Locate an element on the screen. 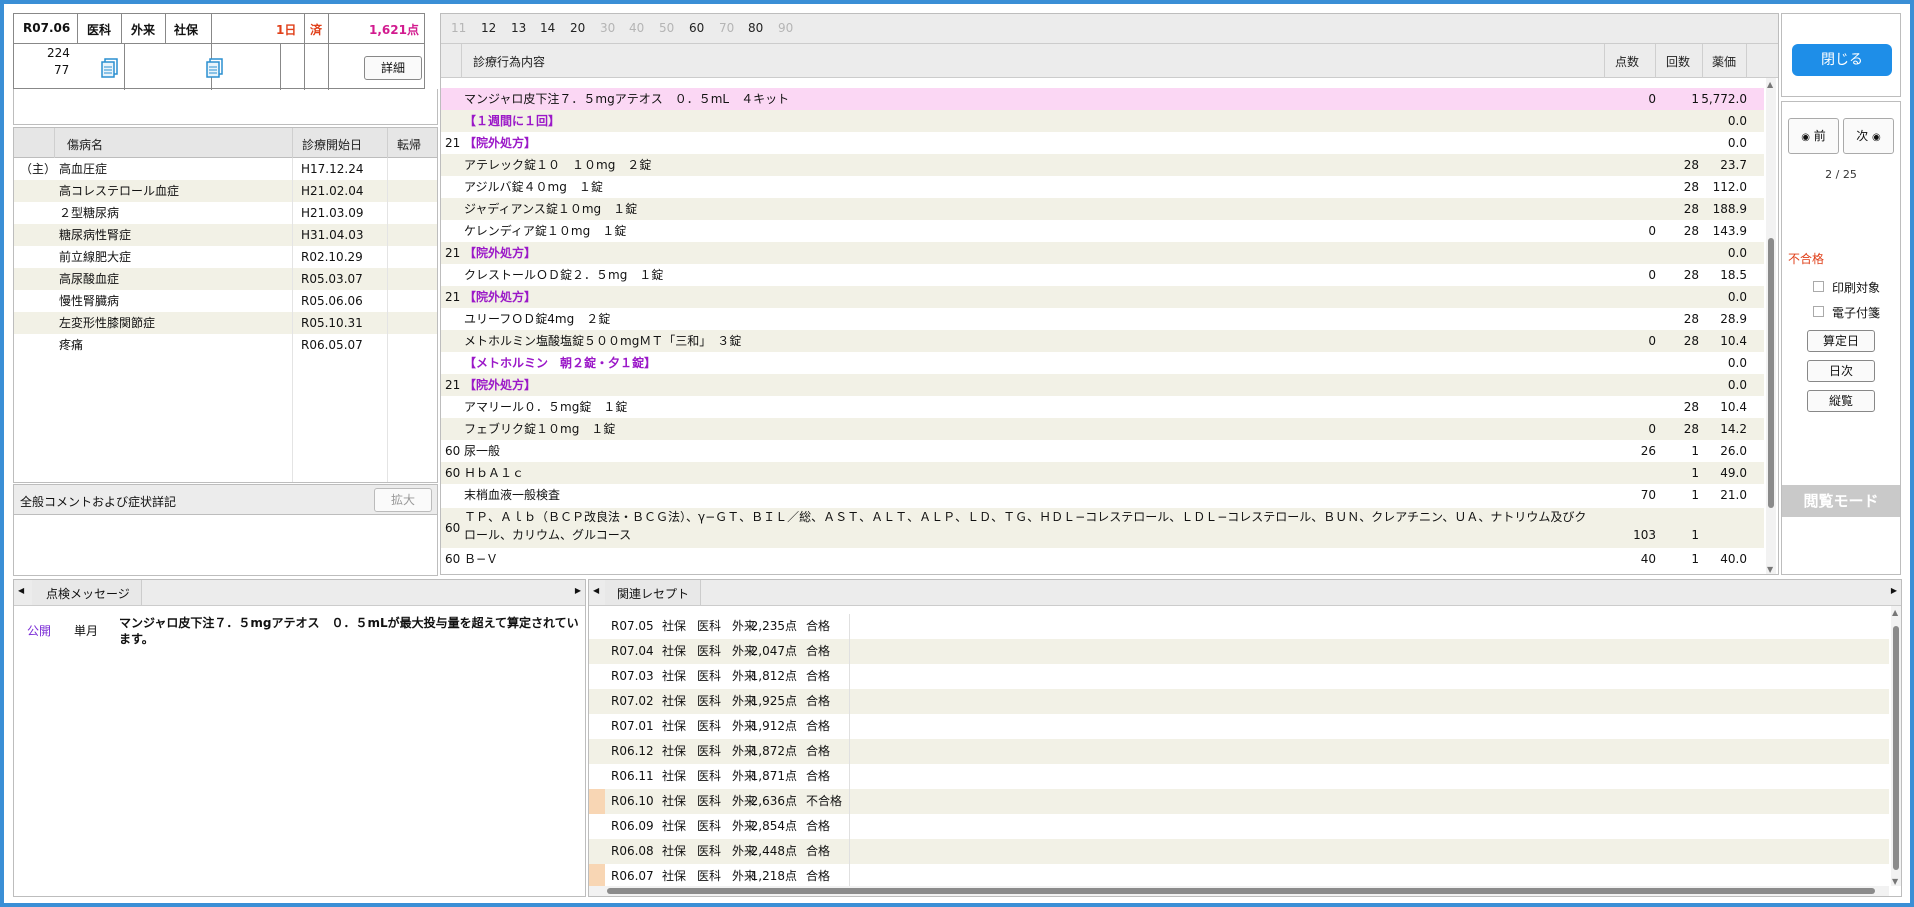 This screenshot has height=907, width=1914. disease-row: 糖尿病性腎症 H31.04.03 is located at coordinates (225, 235).